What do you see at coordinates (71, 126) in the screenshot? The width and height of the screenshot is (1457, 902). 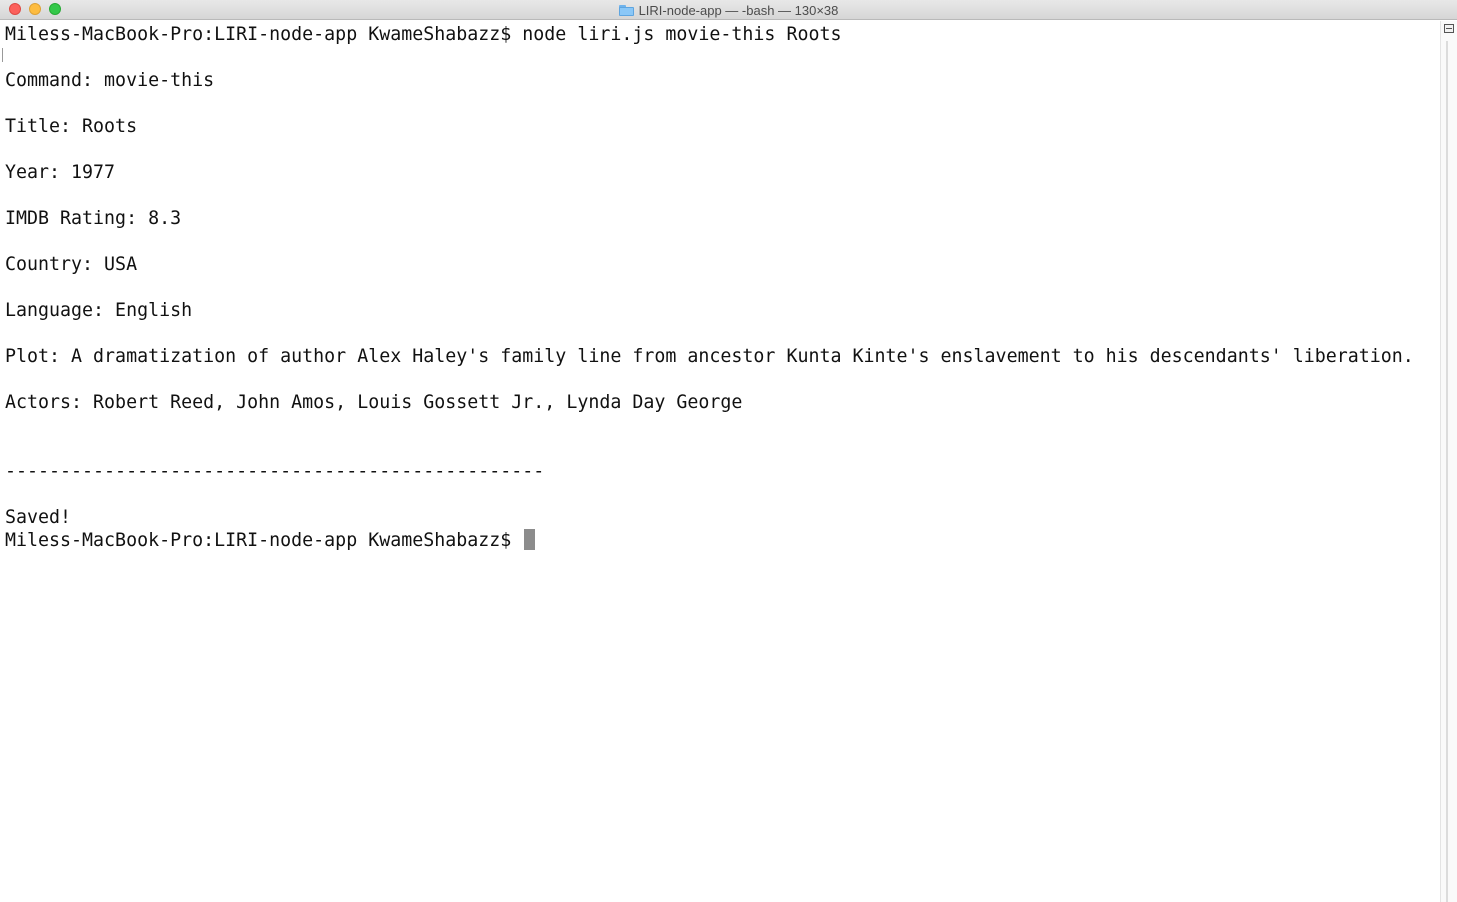 I see `terminal-line: Title: Roots` at bounding box center [71, 126].